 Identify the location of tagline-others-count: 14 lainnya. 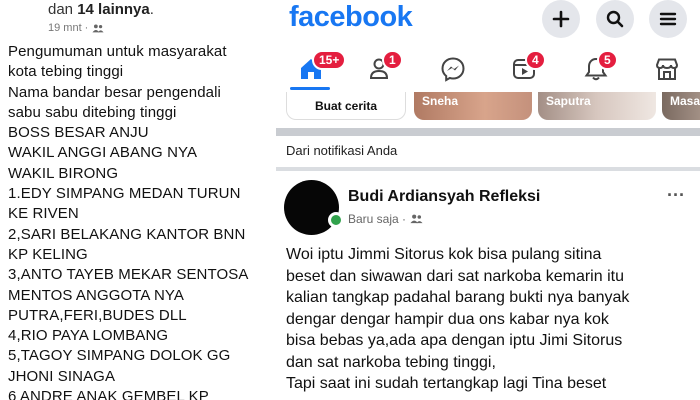
(113, 9).